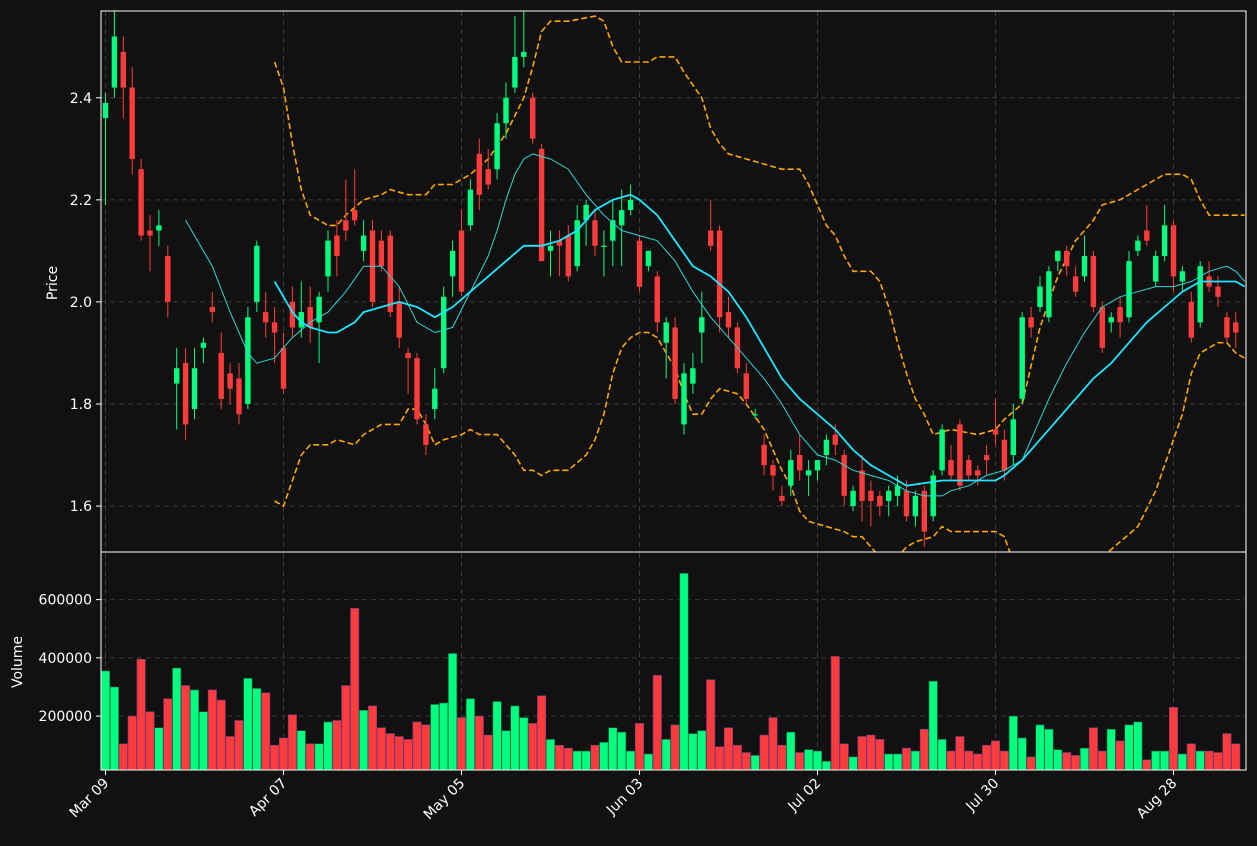  I want to click on price-tick-label: 1.6, so click(81, 507).